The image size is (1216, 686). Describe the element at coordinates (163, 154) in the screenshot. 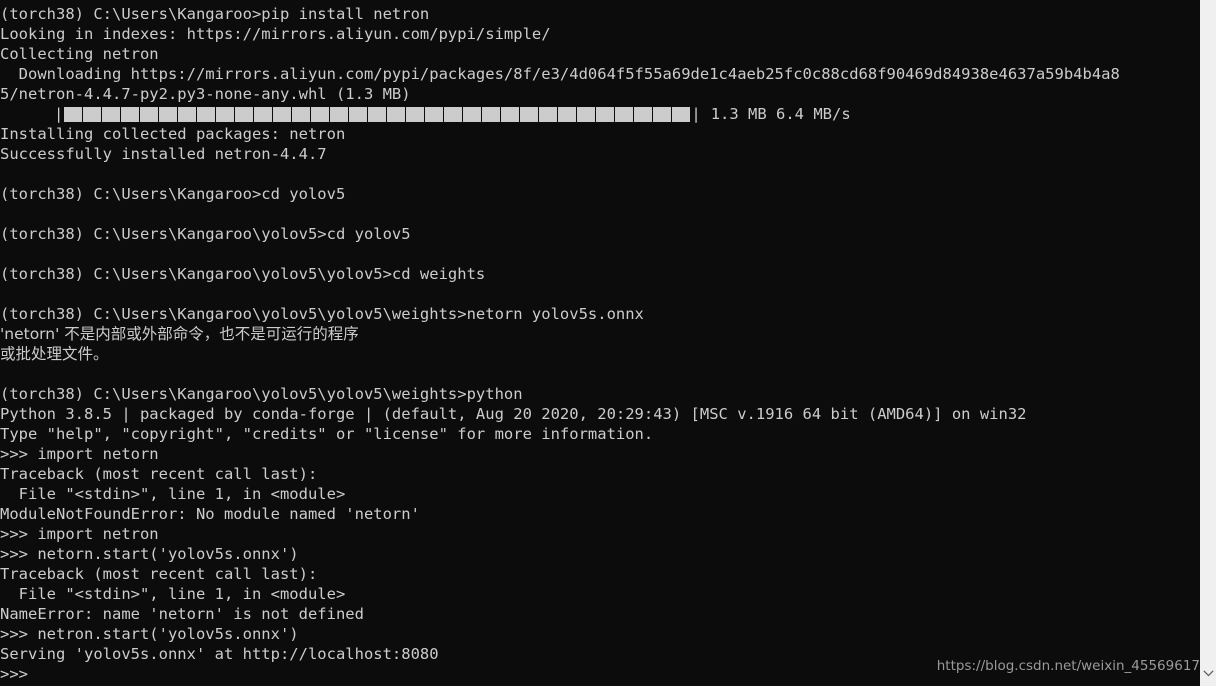

I see `console-line: Successfully installed netron-4.4.7` at that location.